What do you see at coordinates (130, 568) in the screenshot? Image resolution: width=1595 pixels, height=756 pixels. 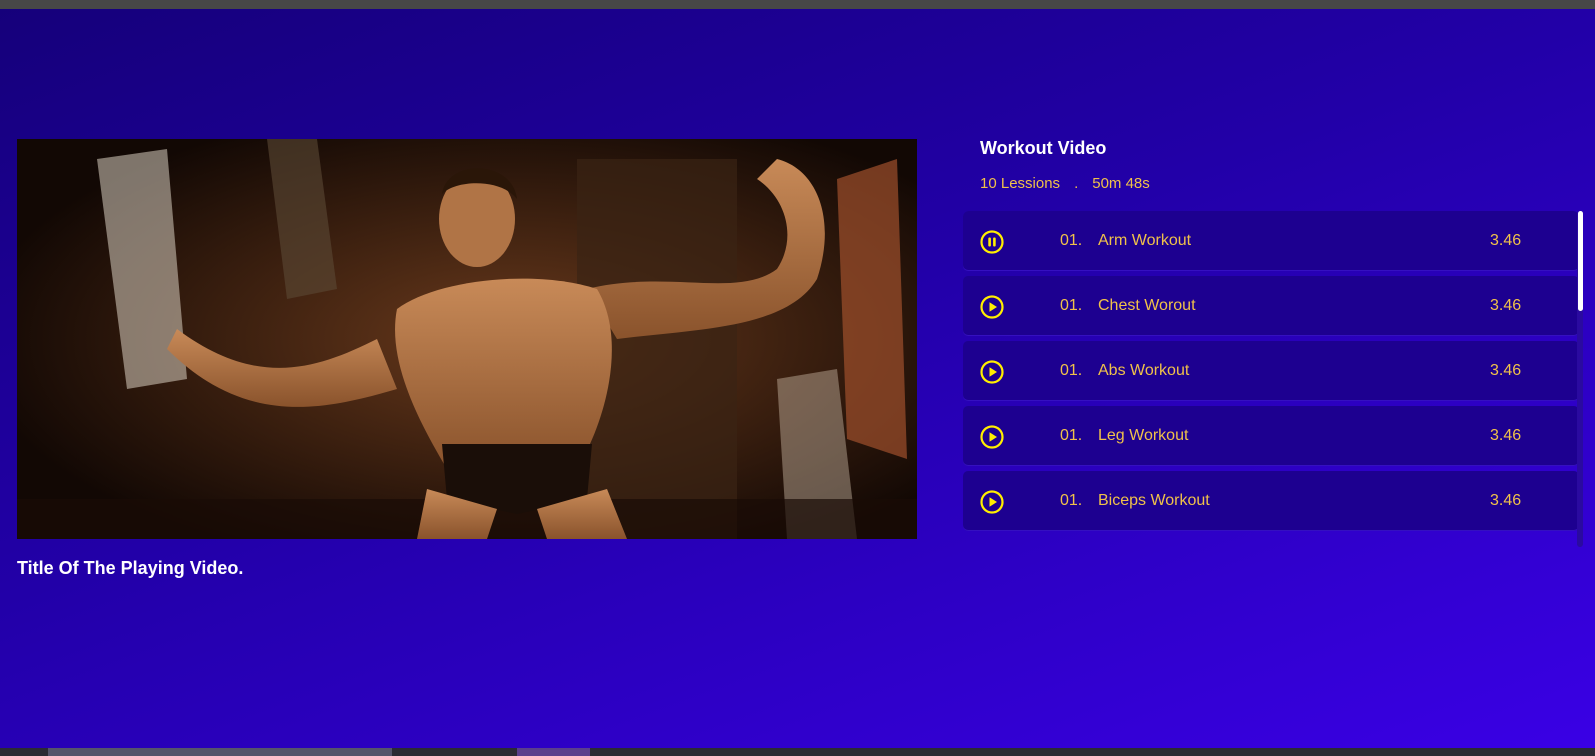 I see `playing-video-title: Title Of The Playing Video.` at bounding box center [130, 568].